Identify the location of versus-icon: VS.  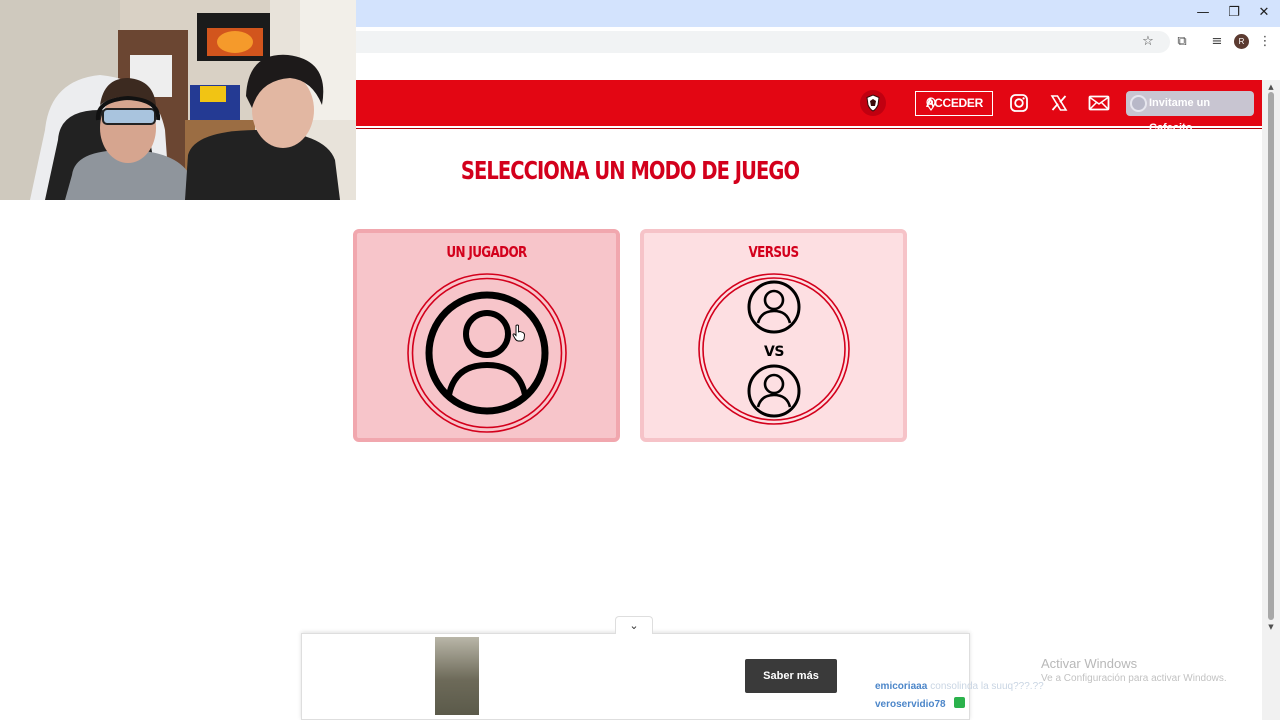
(773, 349).